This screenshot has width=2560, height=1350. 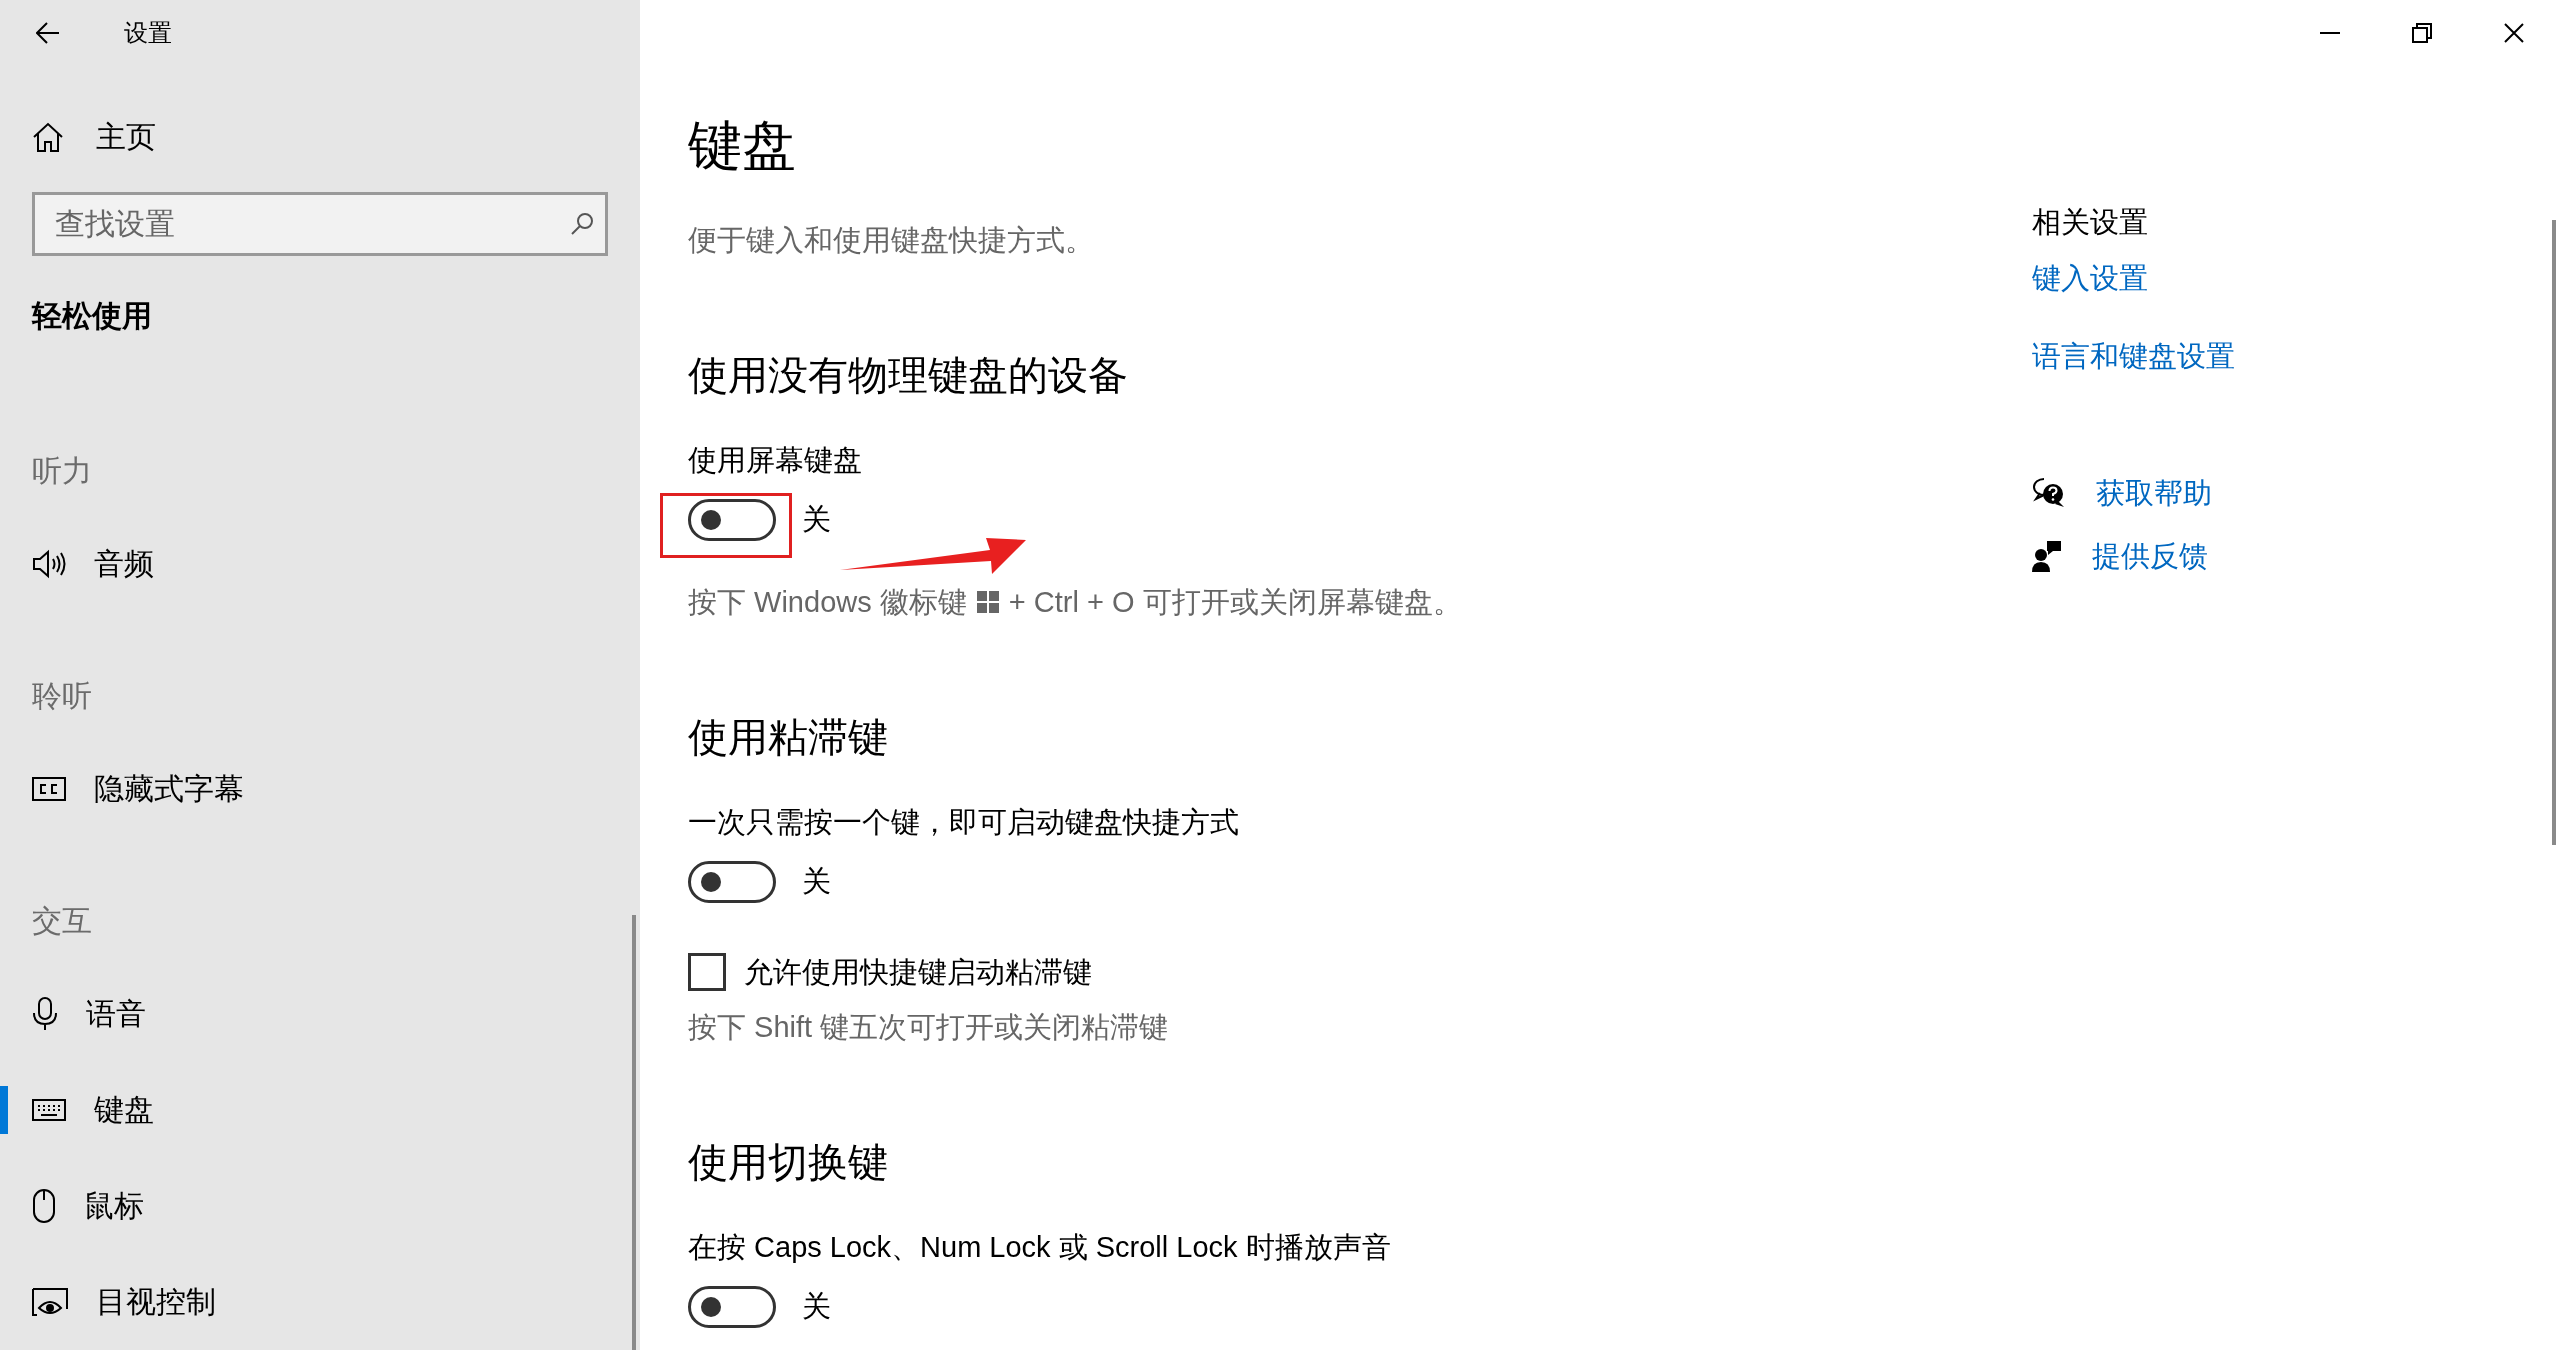 I want to click on nav-item: 隐藏式字幕, so click(x=316, y=789).